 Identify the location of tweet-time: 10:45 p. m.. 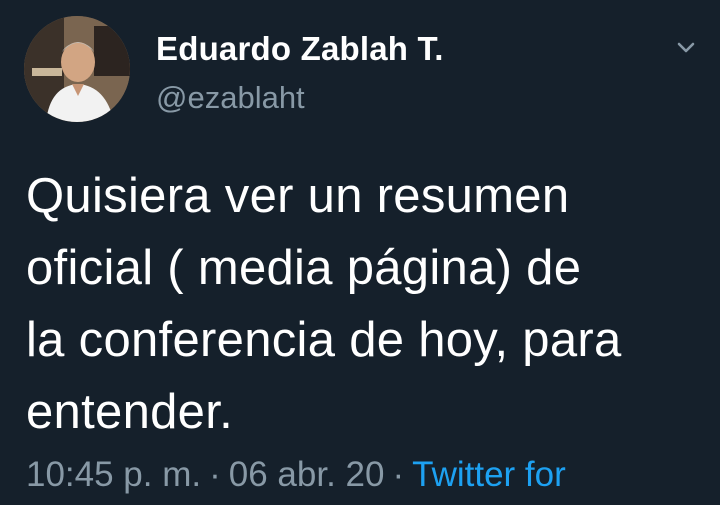
(113, 474).